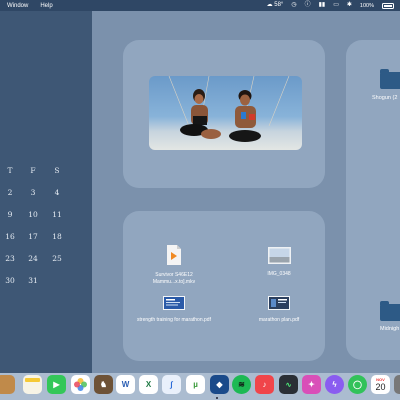 Image resolution: width=400 pixels, height=400 pixels. What do you see at coordinates (171, 384) in the screenshot?
I see `copilot-app-icon: ∫` at bounding box center [171, 384].